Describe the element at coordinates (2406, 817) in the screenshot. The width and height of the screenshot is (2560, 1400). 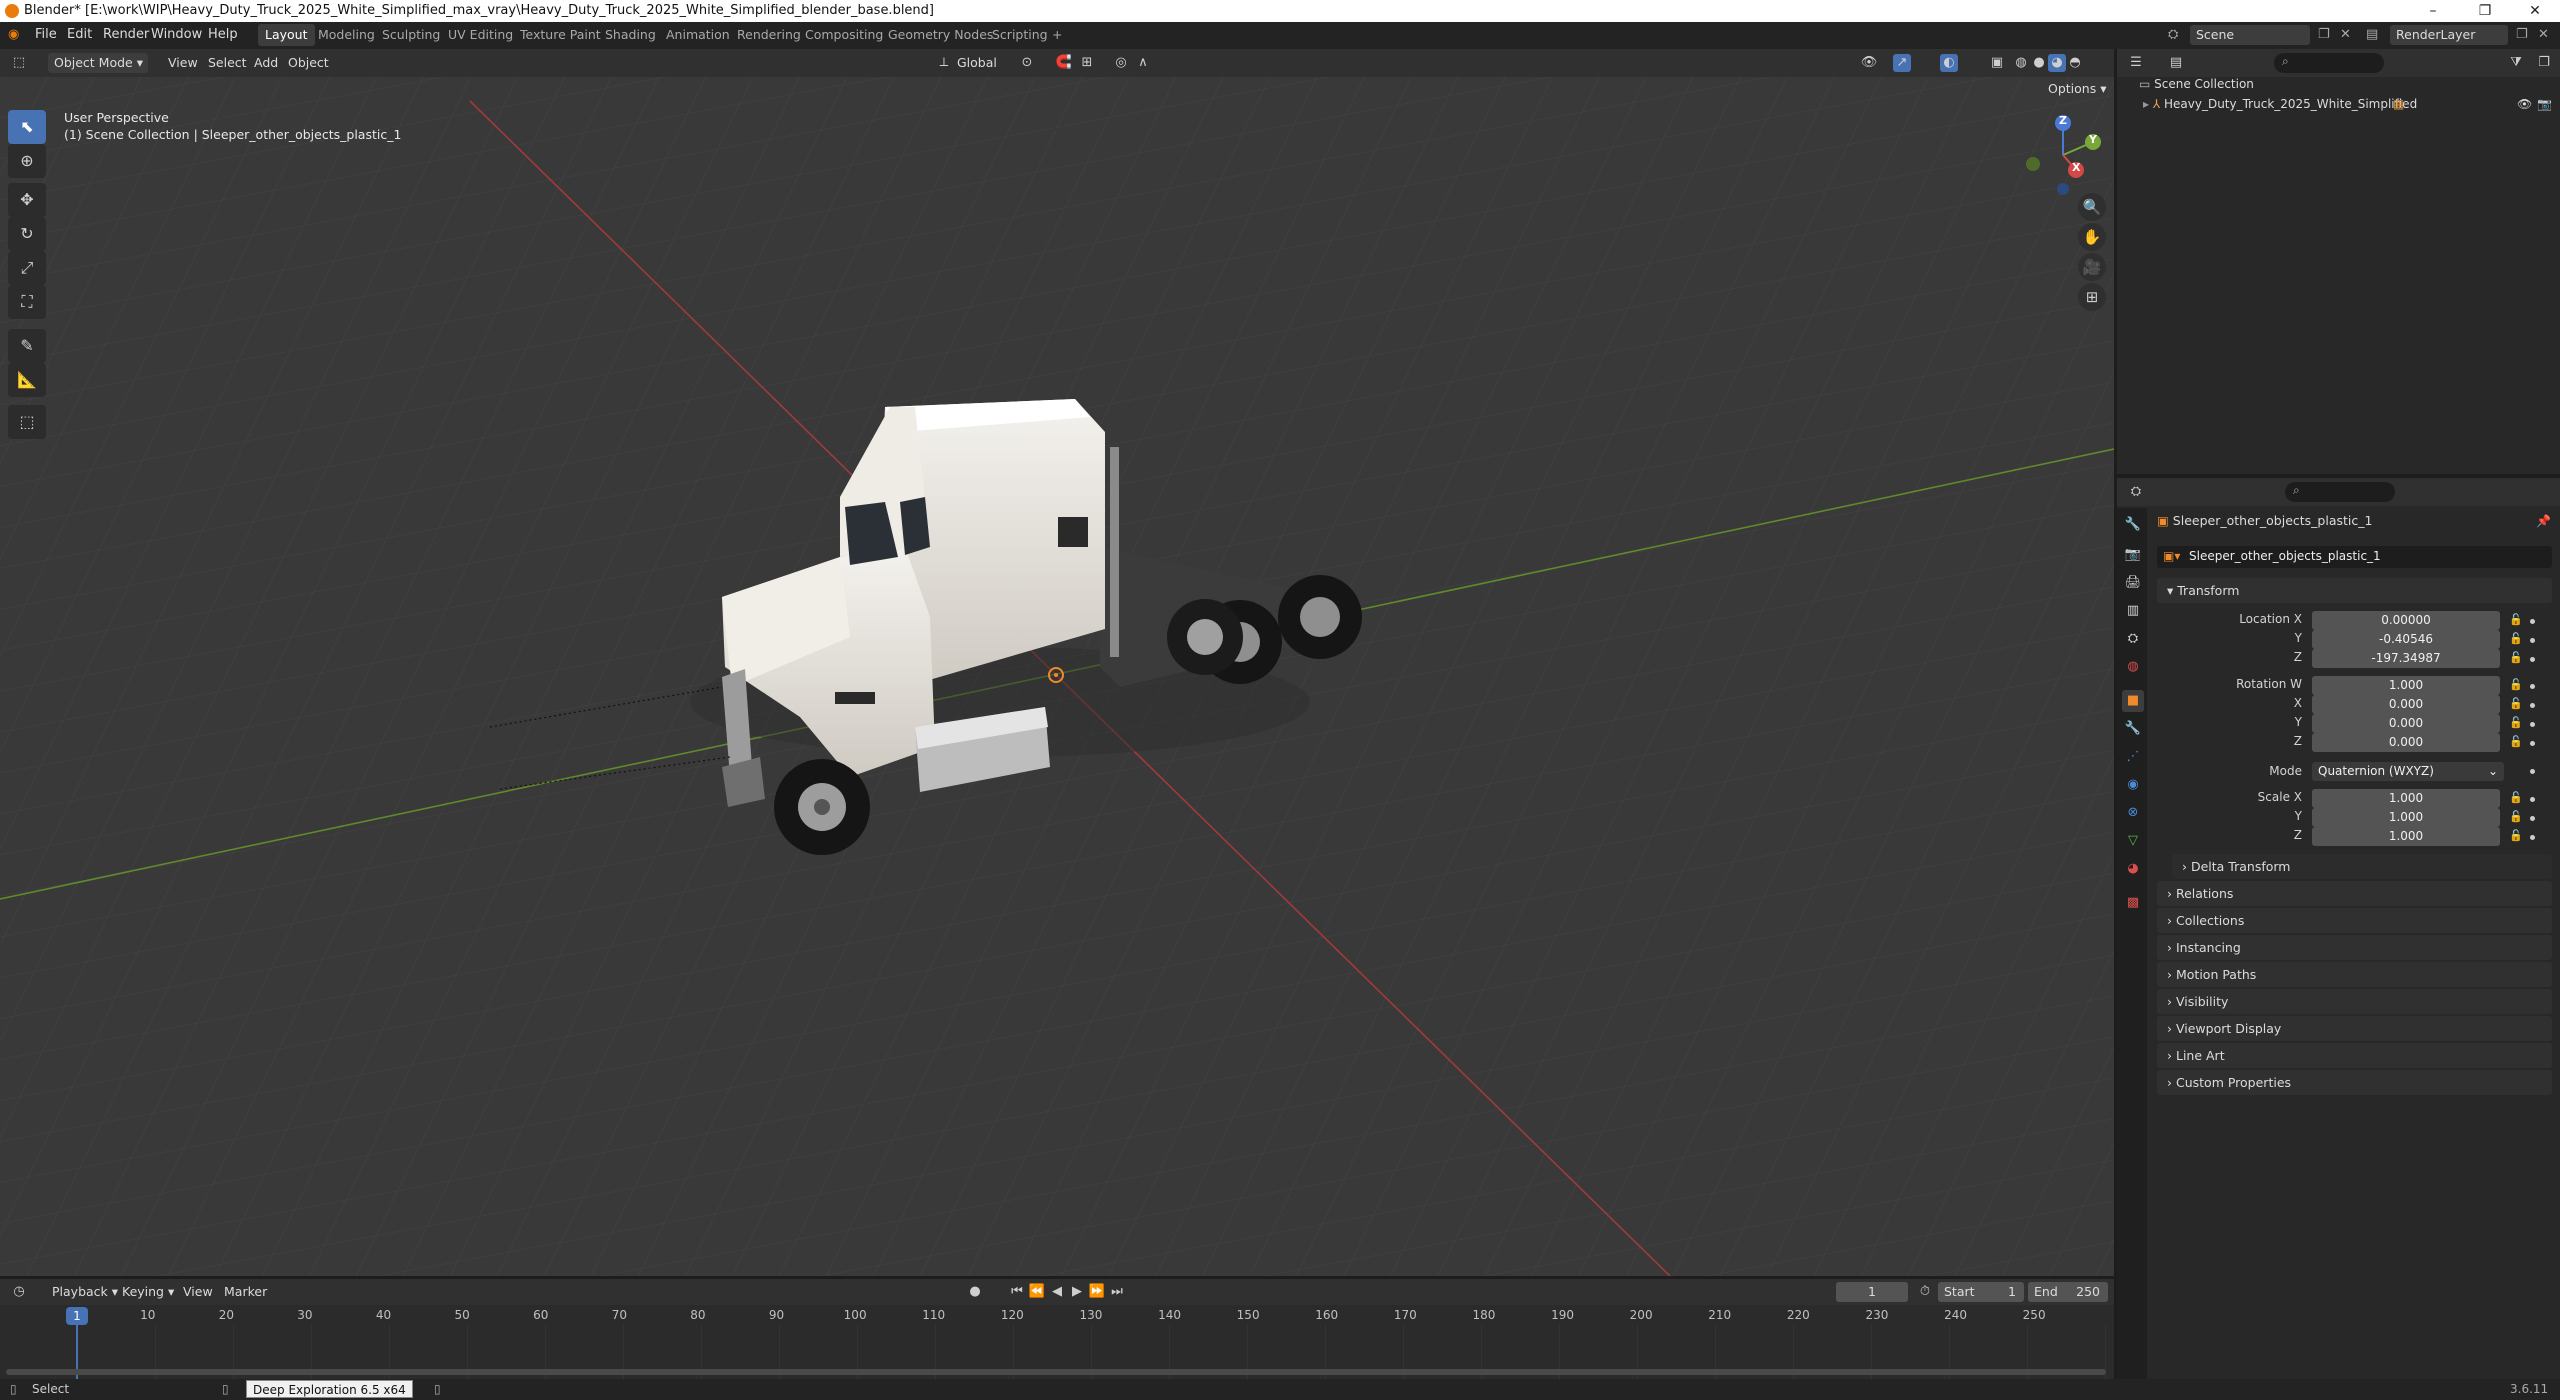
I see `scale-y-field: 1.000` at that location.